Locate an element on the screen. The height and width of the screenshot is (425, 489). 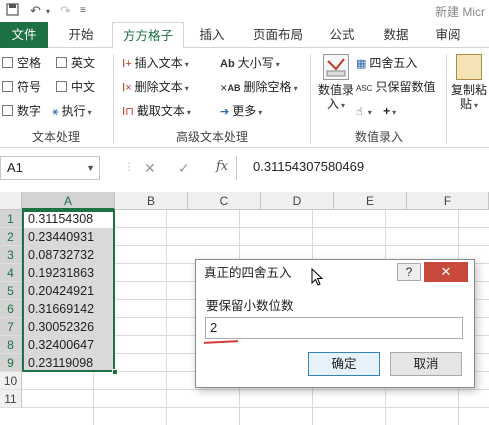
paste-label-2: 贴 is located at coordinates (465, 104).